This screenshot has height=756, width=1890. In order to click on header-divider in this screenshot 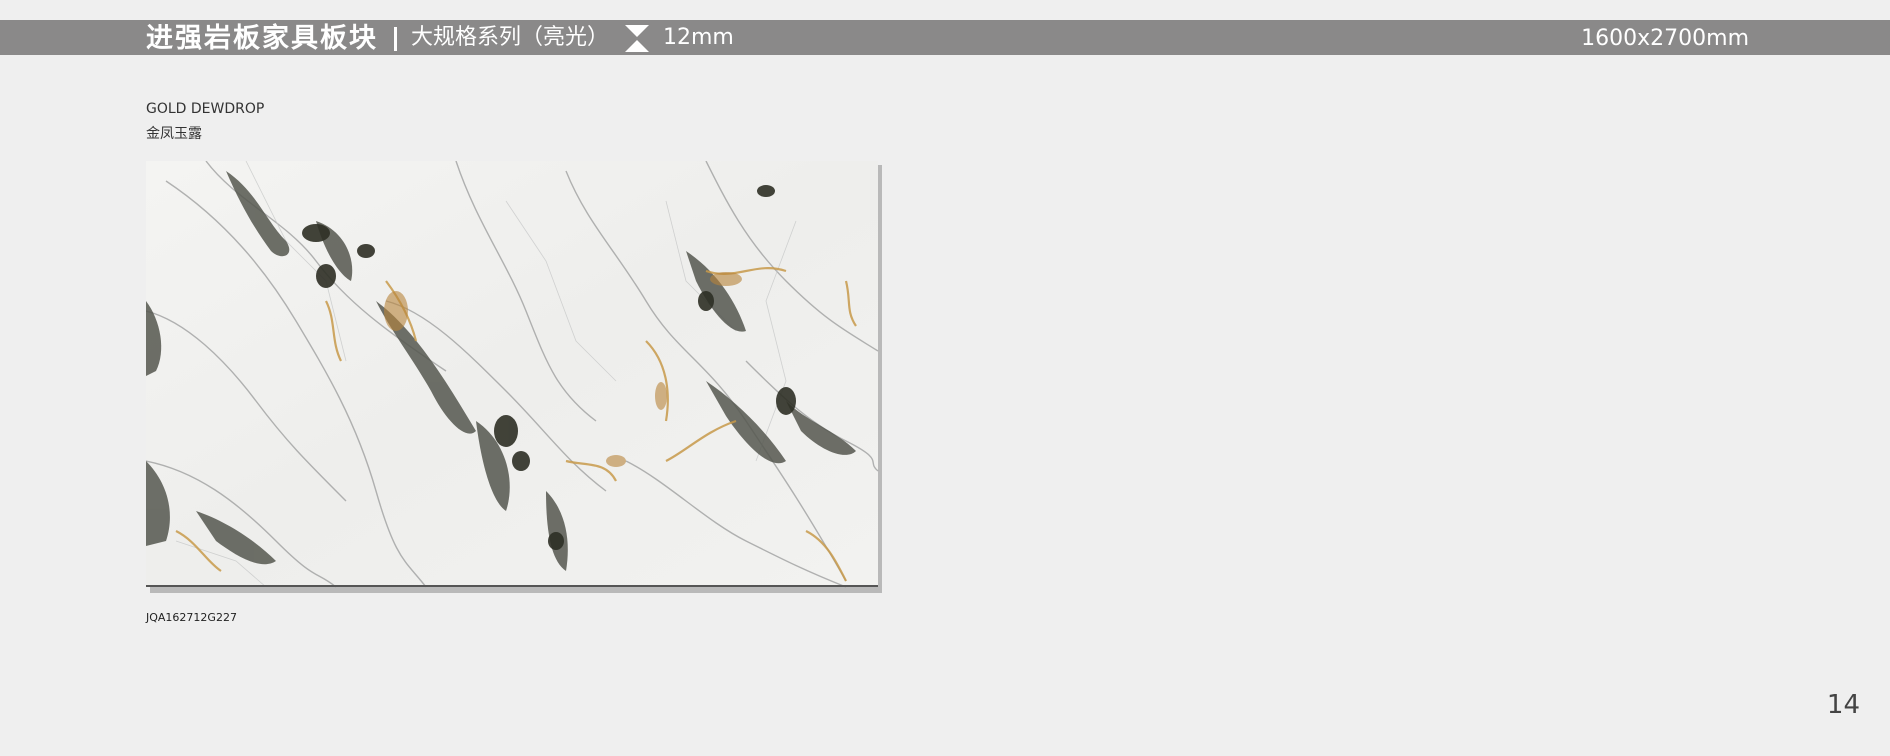, I will do `click(395, 39)`.